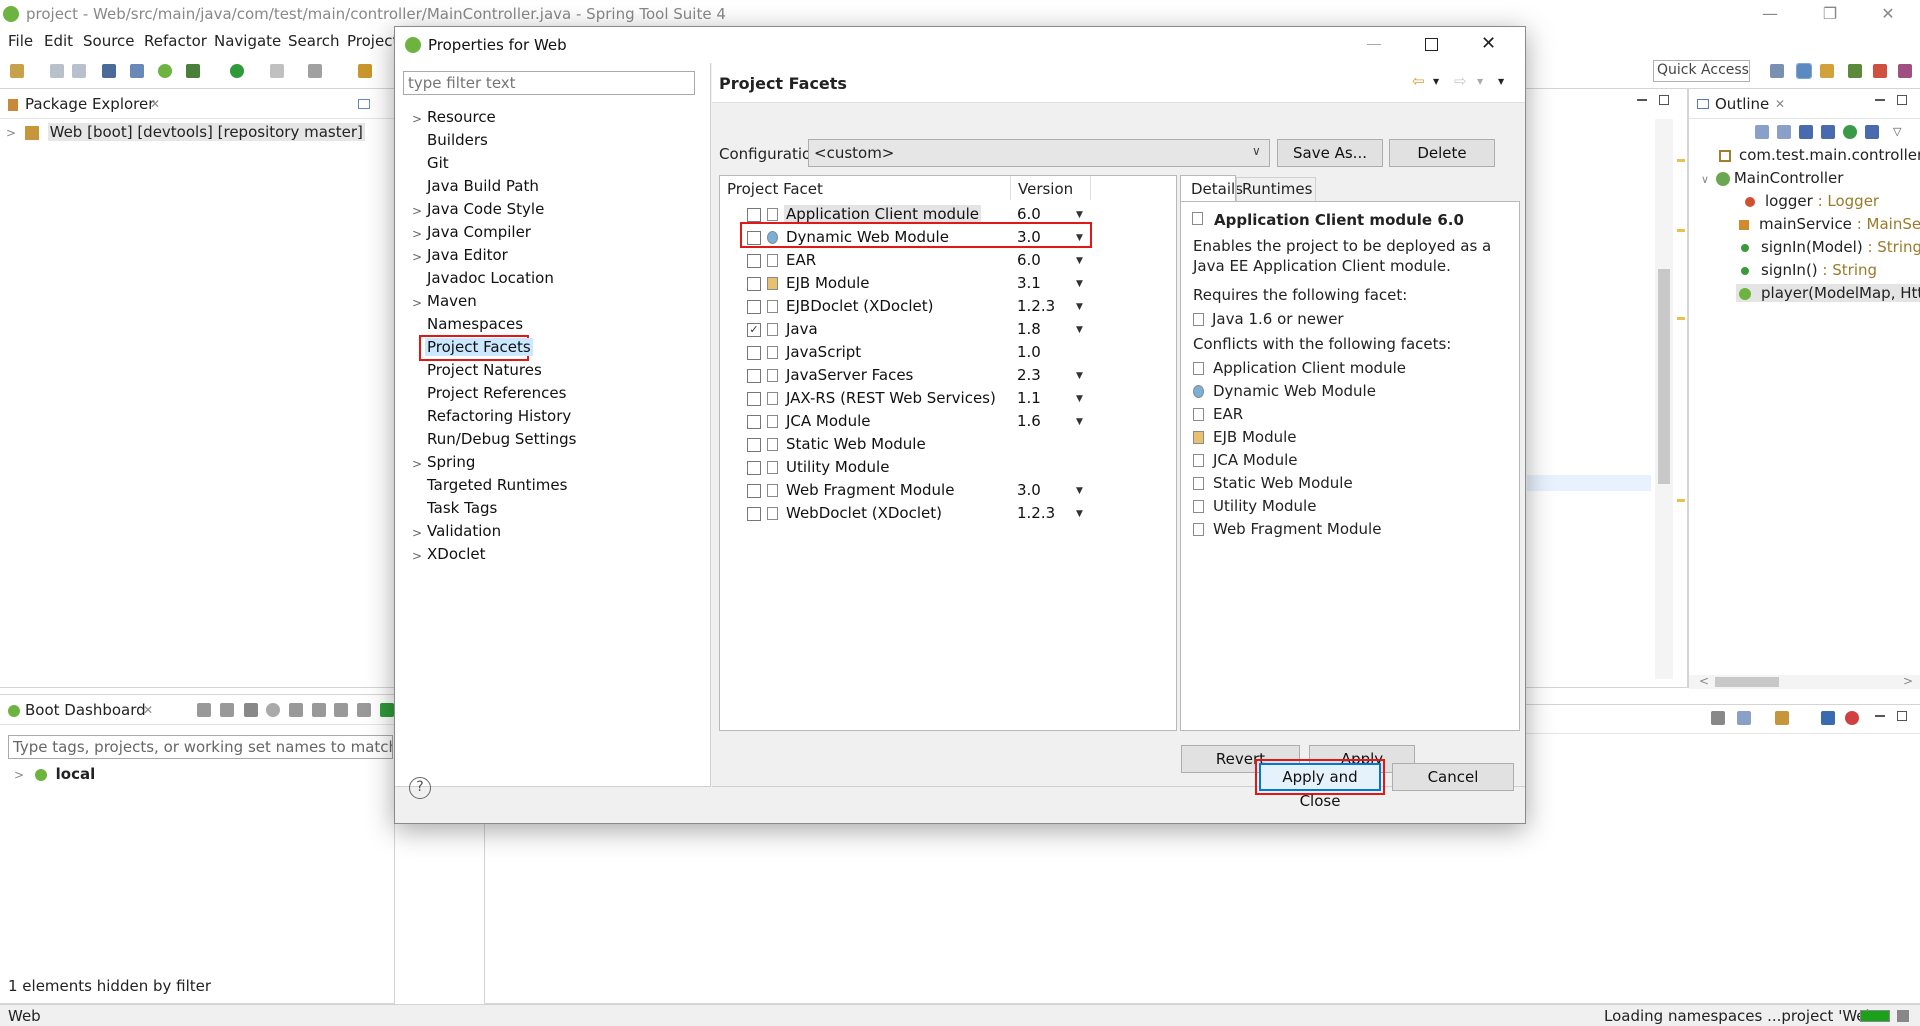  What do you see at coordinates (57, 71) in the screenshot?
I see `save-icon` at bounding box center [57, 71].